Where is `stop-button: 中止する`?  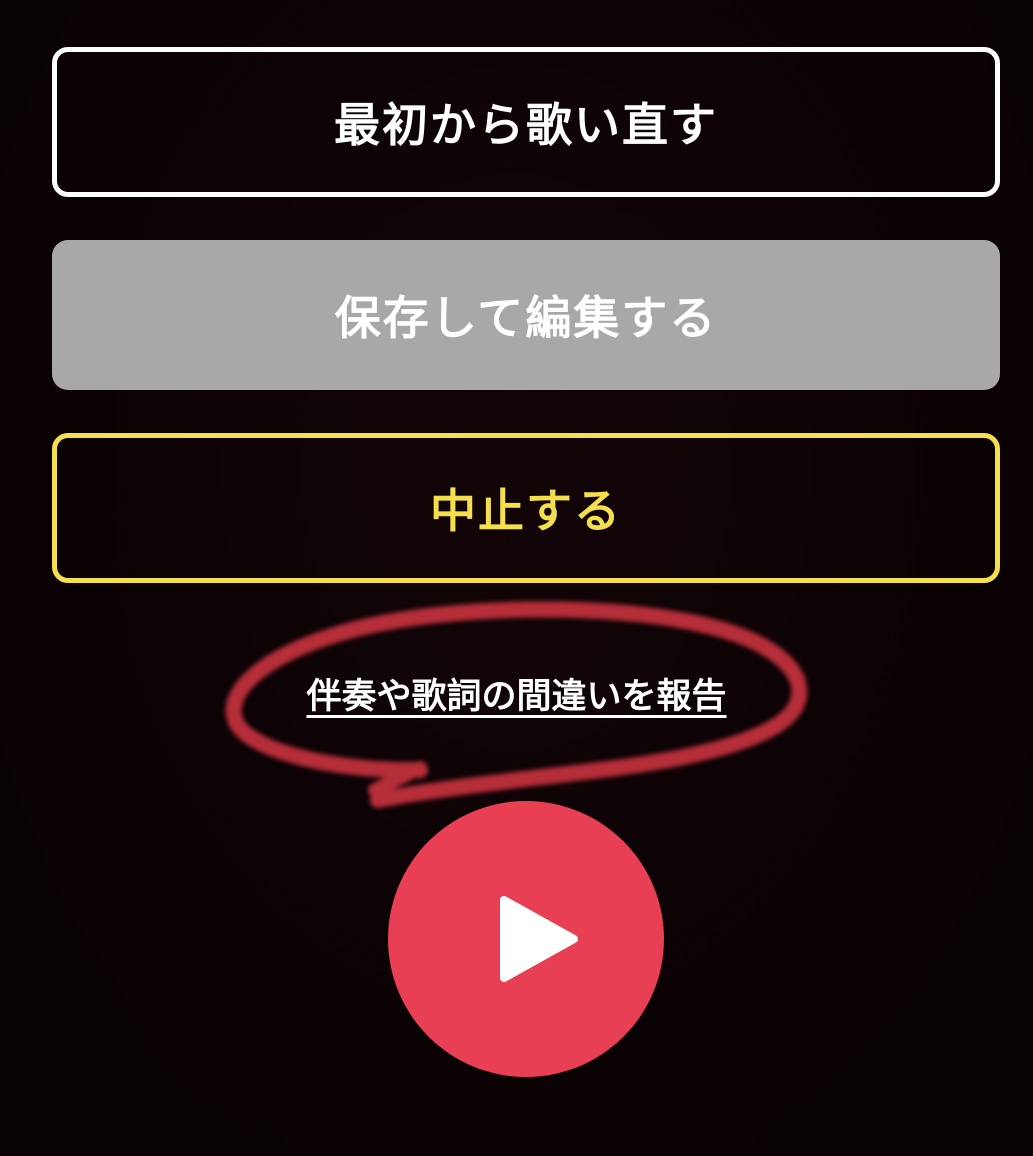
stop-button: 中止する is located at coordinates (526, 508).